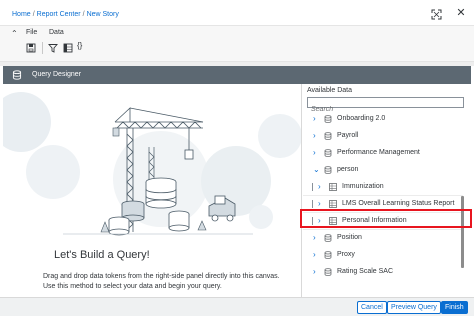 The width and height of the screenshot is (474, 316). What do you see at coordinates (383, 136) in the screenshot?
I see `tree-item: › Payroll` at bounding box center [383, 136].